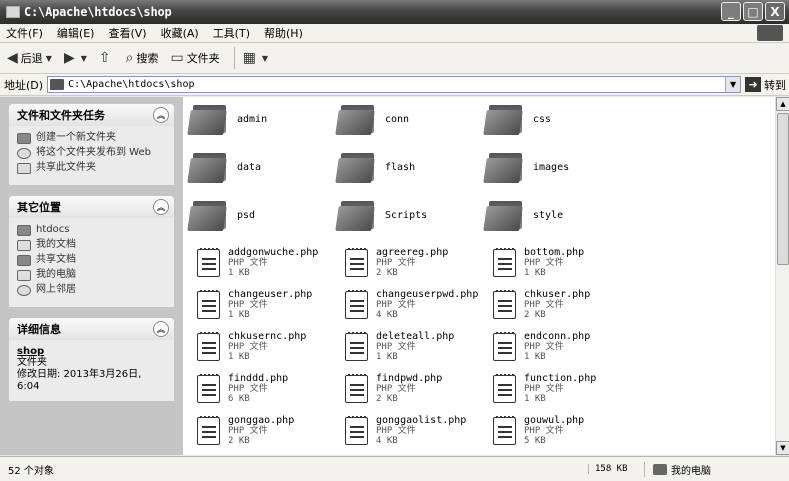 The height and width of the screenshot is (481, 789). I want to click on file-item: gonggaolist.php PHP 文件 4 KB, so click(405, 430).